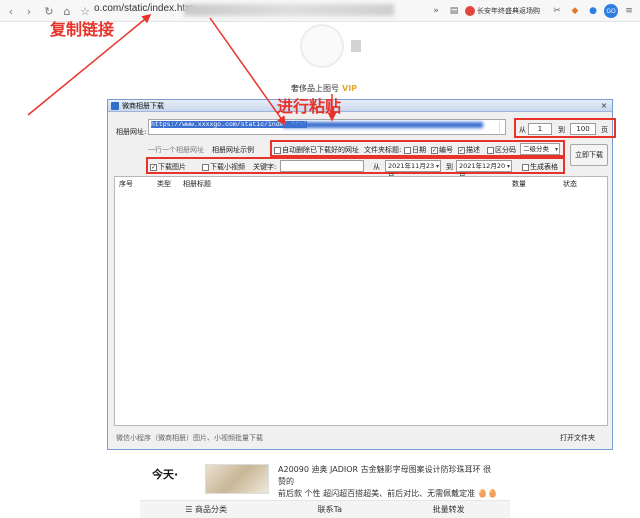 This screenshot has width=640, height=518. I want to click on open-folder-link: 打开文件夹, so click(577, 438).